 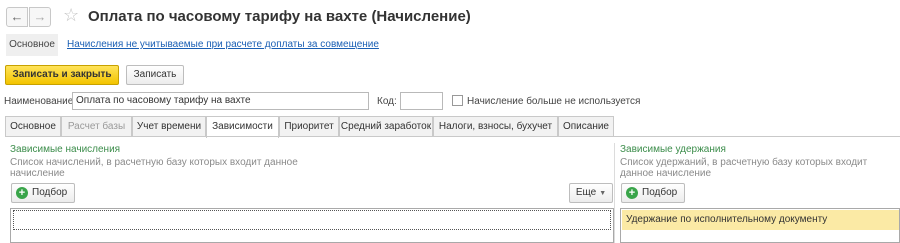 What do you see at coordinates (421, 101) in the screenshot?
I see `code-input` at bounding box center [421, 101].